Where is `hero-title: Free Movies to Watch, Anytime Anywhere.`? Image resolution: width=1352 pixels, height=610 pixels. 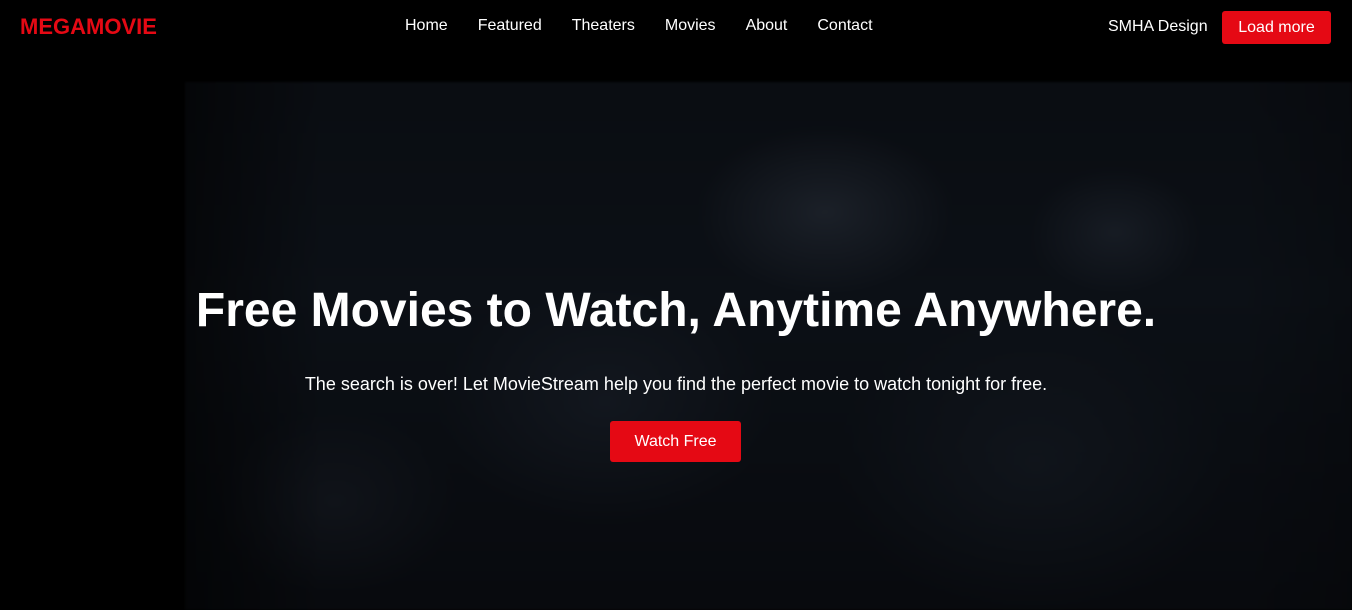 hero-title: Free Movies to Watch, Anytime Anywhere. is located at coordinates (676, 310).